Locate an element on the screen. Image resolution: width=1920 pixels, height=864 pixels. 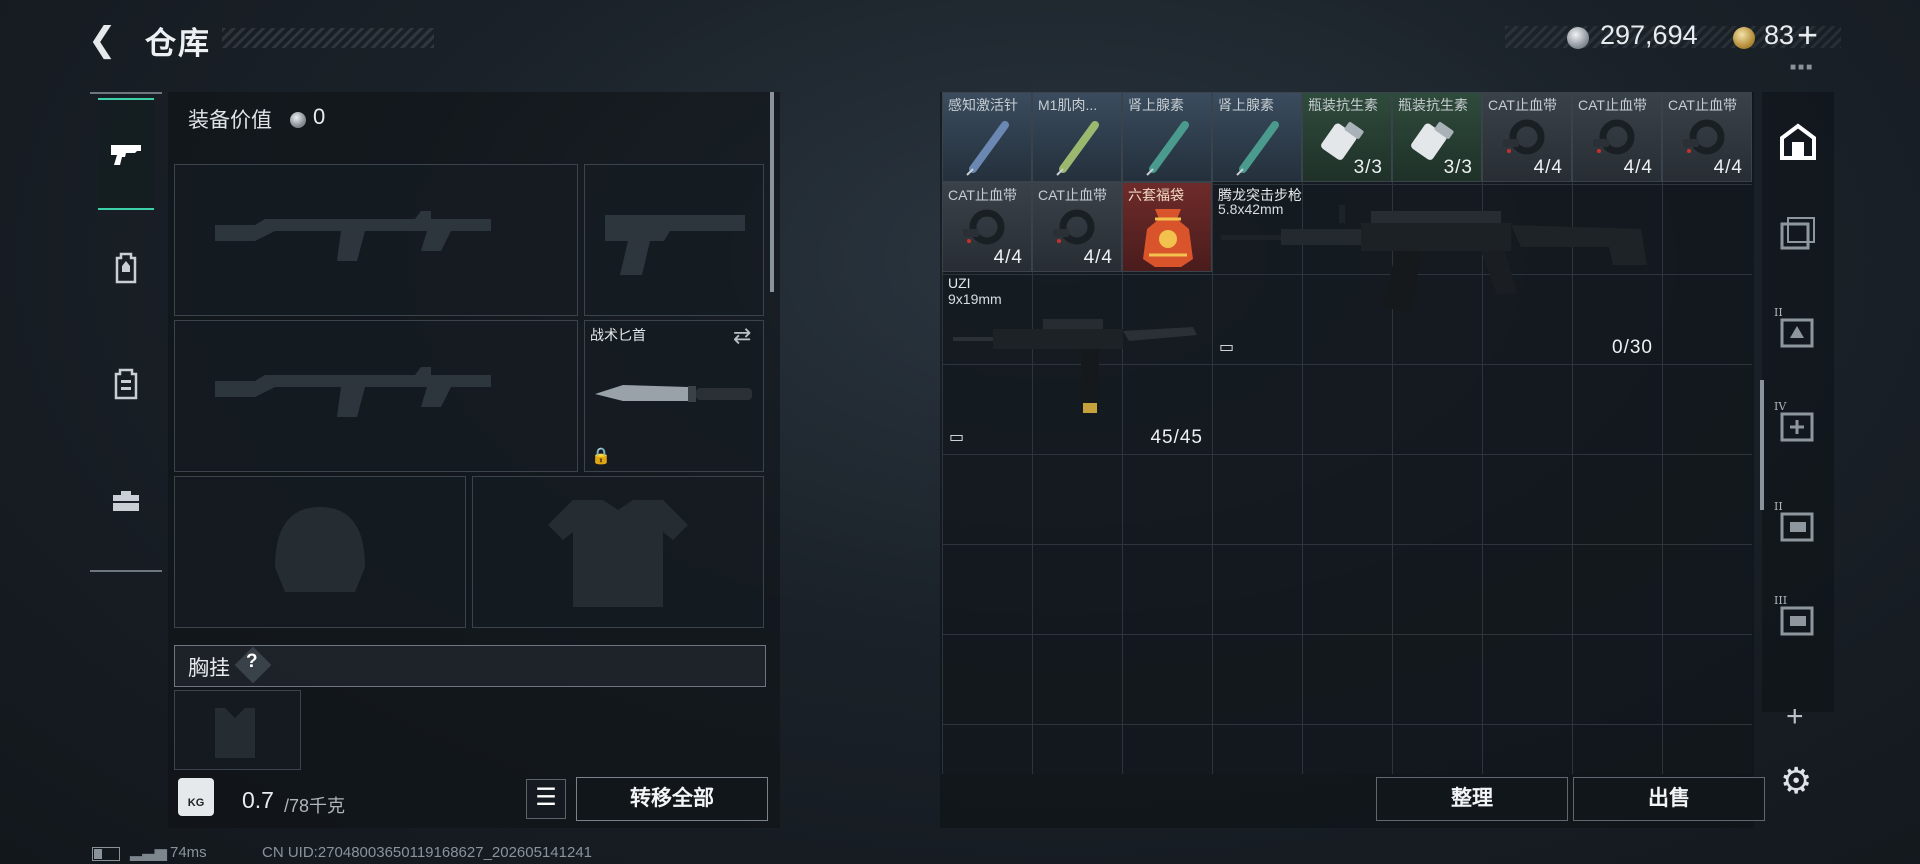
pistol-slot is located at coordinates (674, 240).